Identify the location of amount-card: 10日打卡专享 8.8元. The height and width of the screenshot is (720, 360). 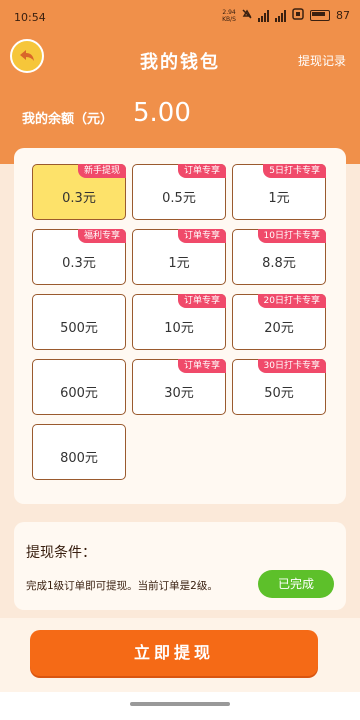
(279, 257).